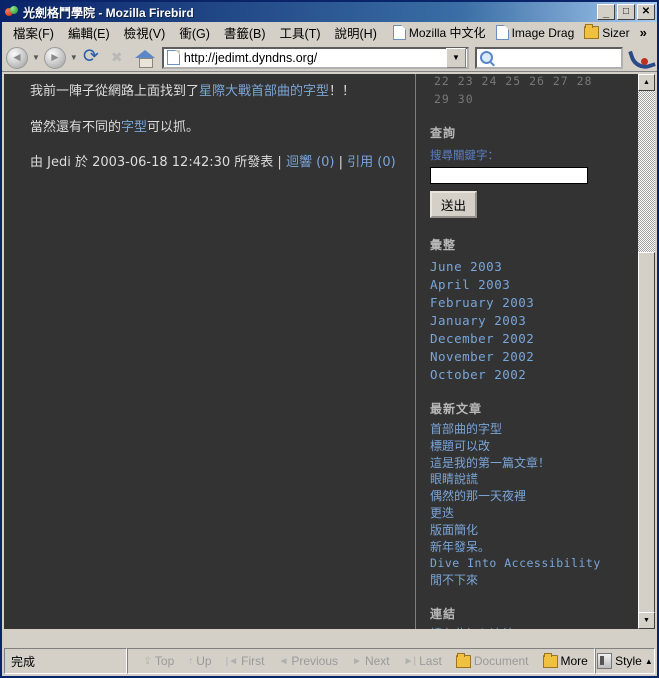 The width and height of the screenshot is (659, 678). I want to click on nav-label: Next, so click(377, 661).